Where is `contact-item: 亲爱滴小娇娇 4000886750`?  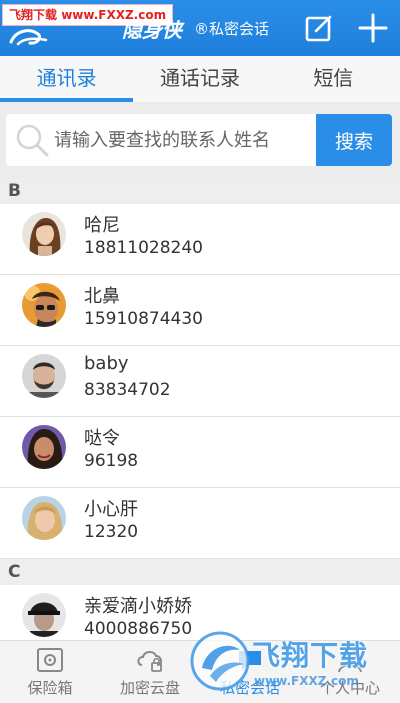 contact-item: 亲爱滴小娇娇 4000886750 is located at coordinates (200, 612).